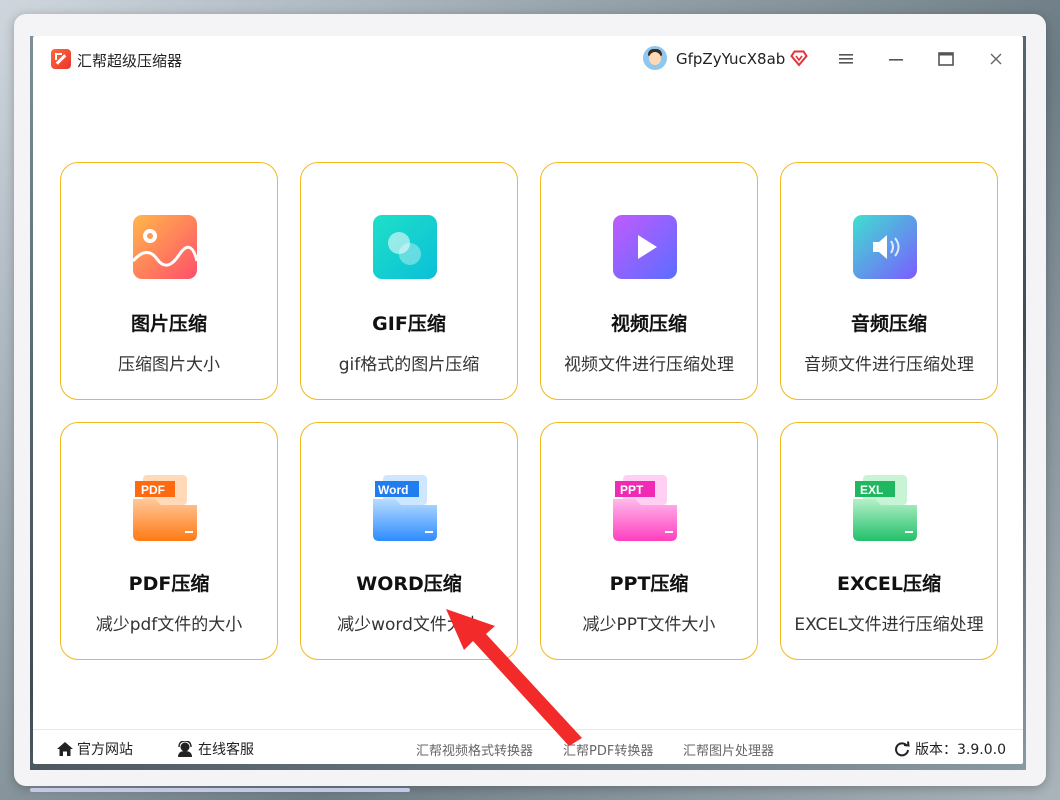 The height and width of the screenshot is (800, 1060). I want to click on card-title: PDF压缩, so click(169, 584).